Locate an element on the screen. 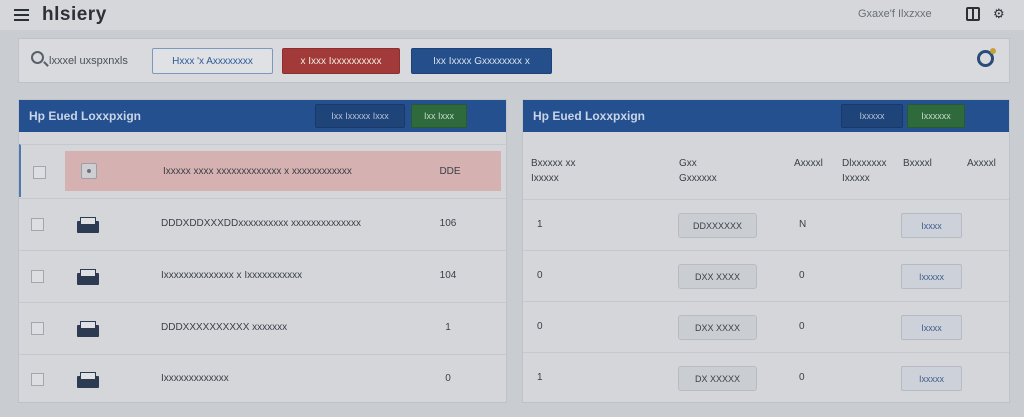 This screenshot has width=1024, height=417. search-input is located at coordinates (104, 61).